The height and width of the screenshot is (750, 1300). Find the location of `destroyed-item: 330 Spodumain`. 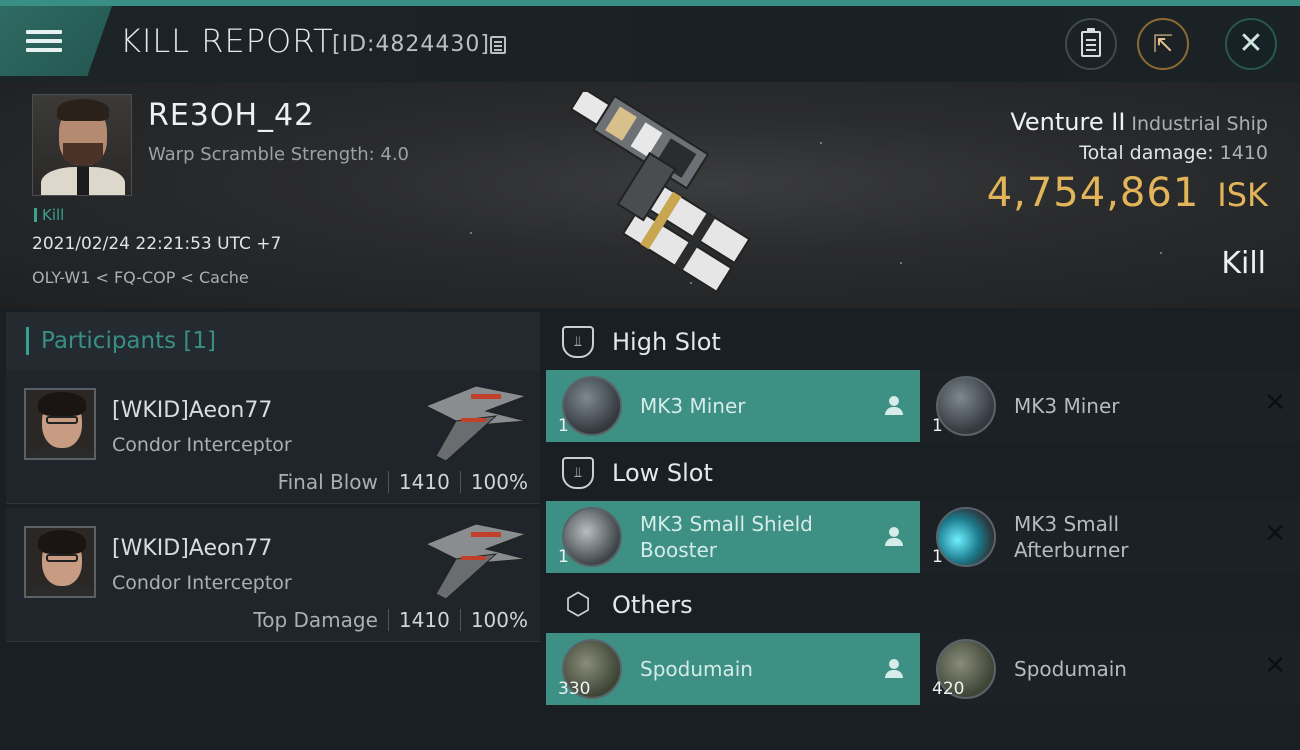

destroyed-item: 330 Spodumain is located at coordinates (733, 669).